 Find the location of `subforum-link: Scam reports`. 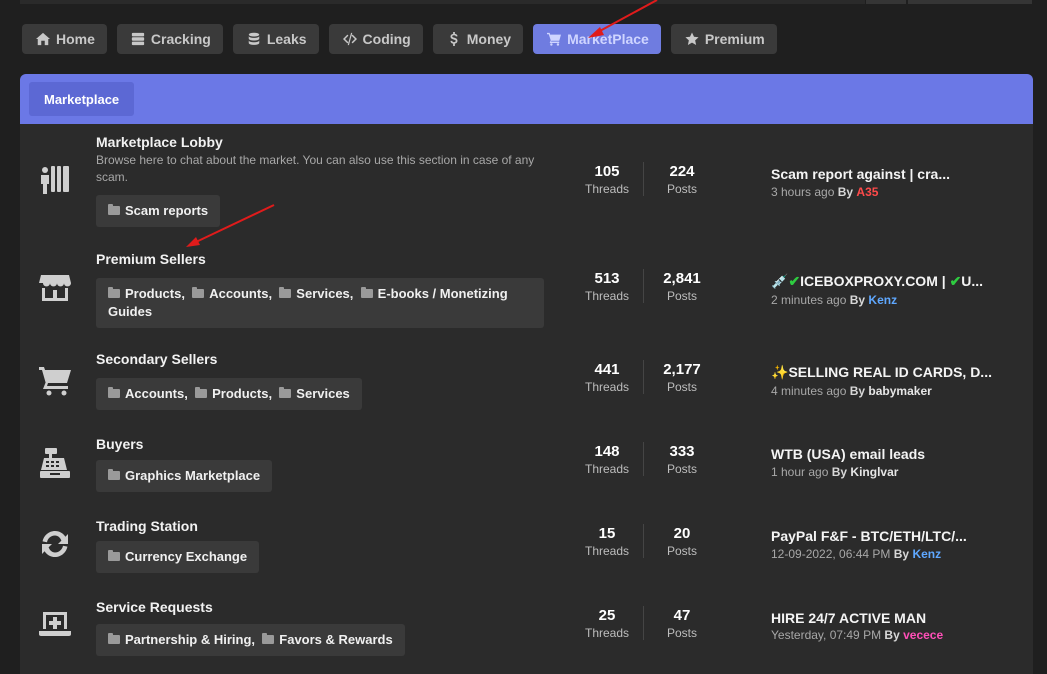

subforum-link: Scam reports is located at coordinates (158, 210).